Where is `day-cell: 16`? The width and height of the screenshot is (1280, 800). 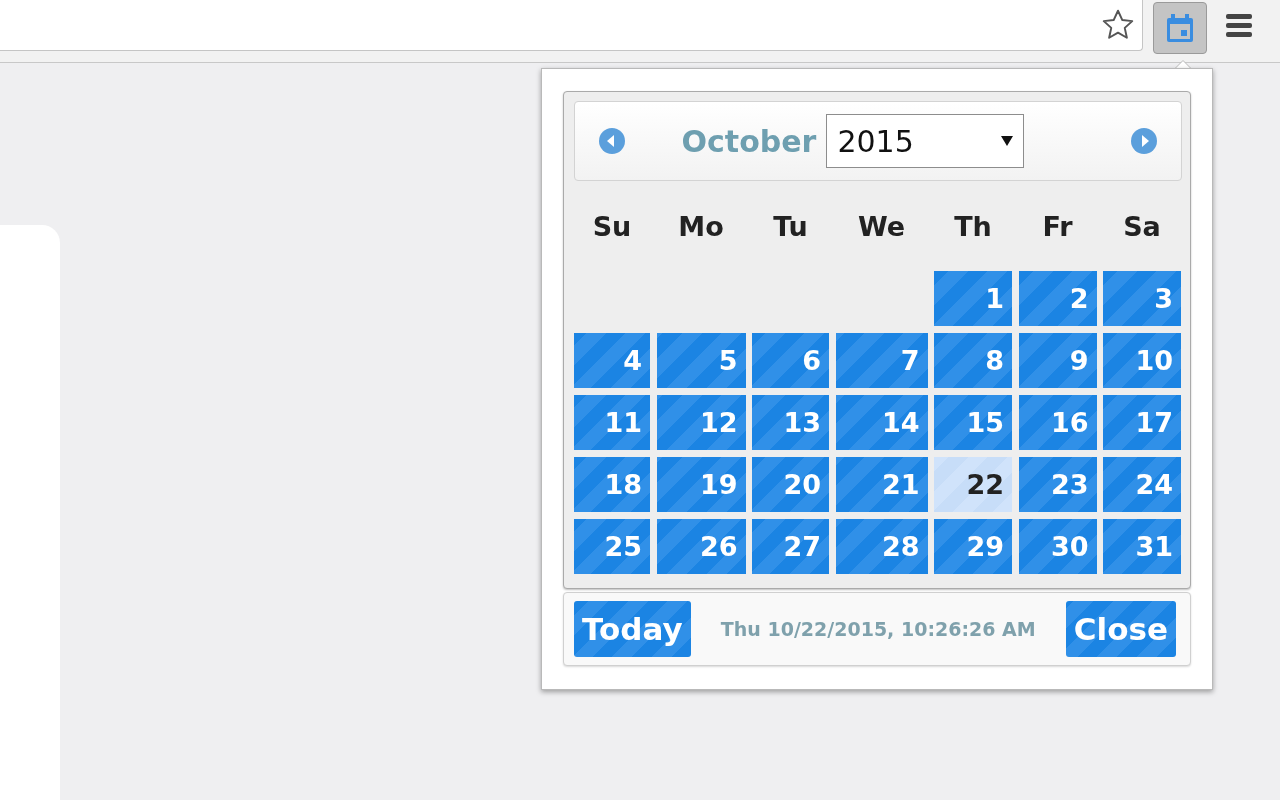 day-cell: 16 is located at coordinates (1057, 422).